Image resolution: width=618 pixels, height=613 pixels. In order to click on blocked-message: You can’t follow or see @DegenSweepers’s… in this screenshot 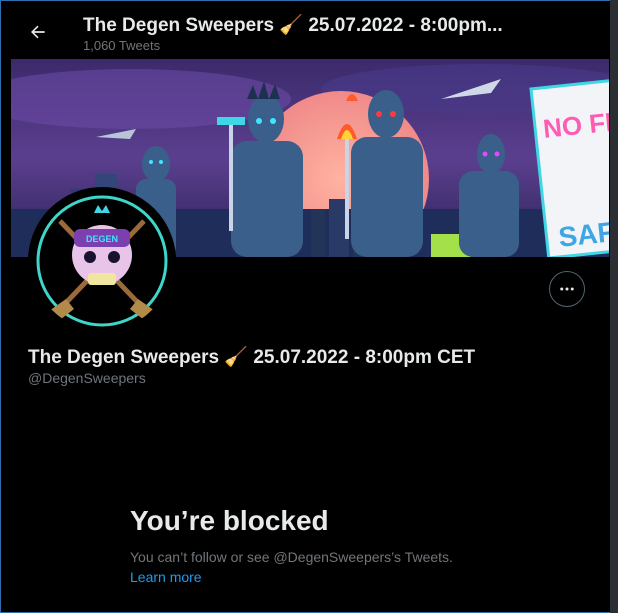, I will do `click(291, 557)`.